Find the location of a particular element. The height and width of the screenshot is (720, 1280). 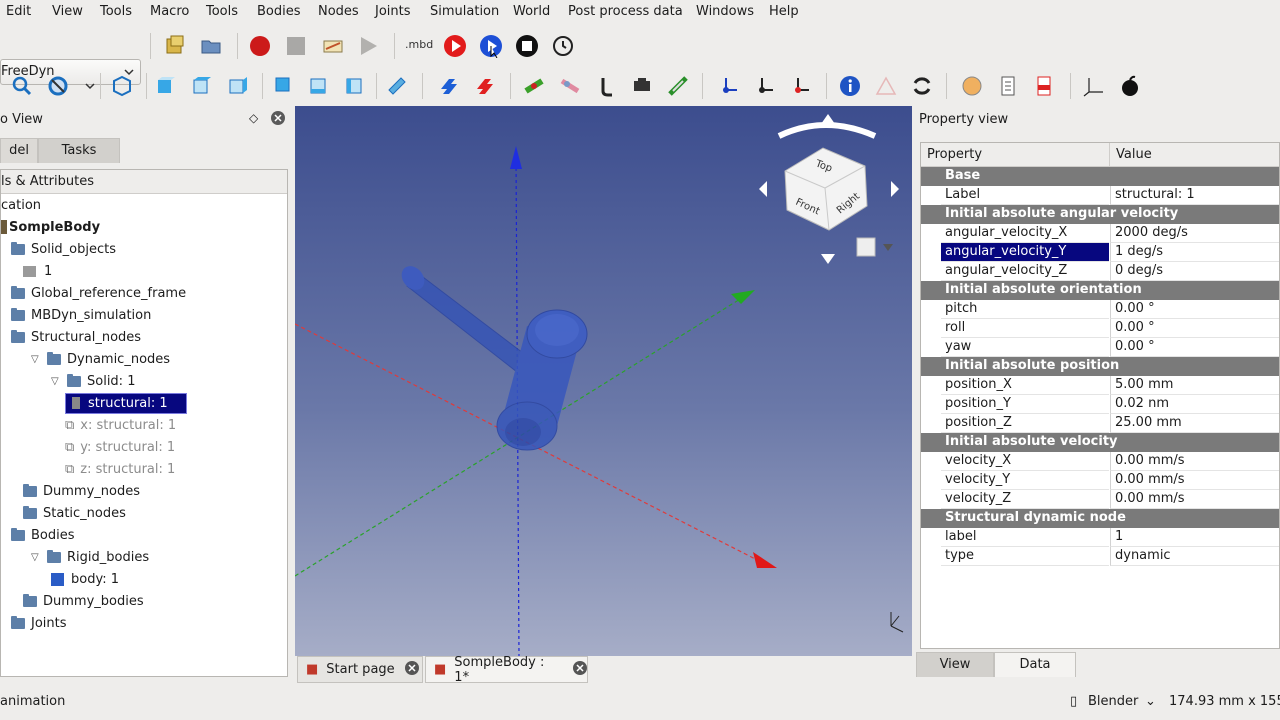

property-value: 1 deg/s is located at coordinates (1194, 252).